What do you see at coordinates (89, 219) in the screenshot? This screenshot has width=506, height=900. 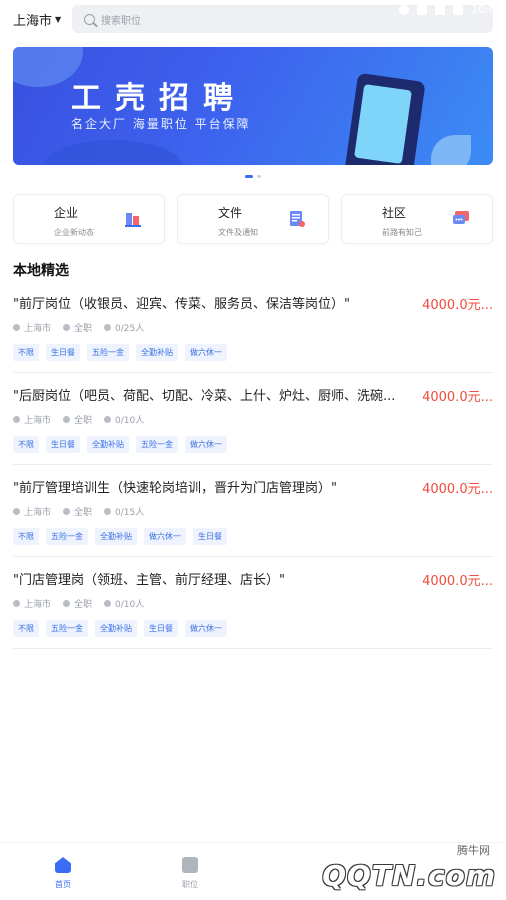 I see `card-enterprise: 企业 企业新动态` at bounding box center [89, 219].